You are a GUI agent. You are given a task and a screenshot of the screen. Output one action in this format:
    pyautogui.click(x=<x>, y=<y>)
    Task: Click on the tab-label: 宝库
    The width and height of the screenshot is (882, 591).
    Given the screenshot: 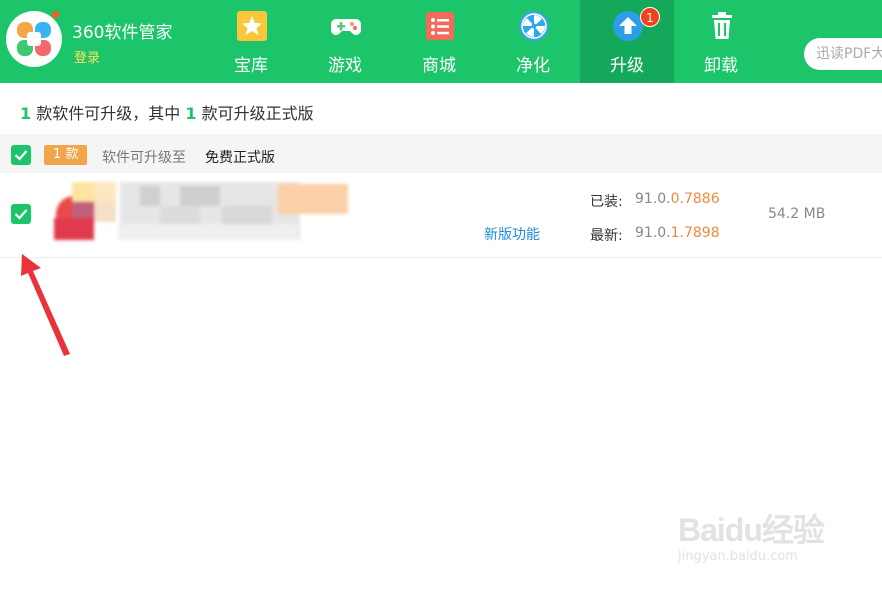 What is the action you would take?
    pyautogui.click(x=251, y=66)
    